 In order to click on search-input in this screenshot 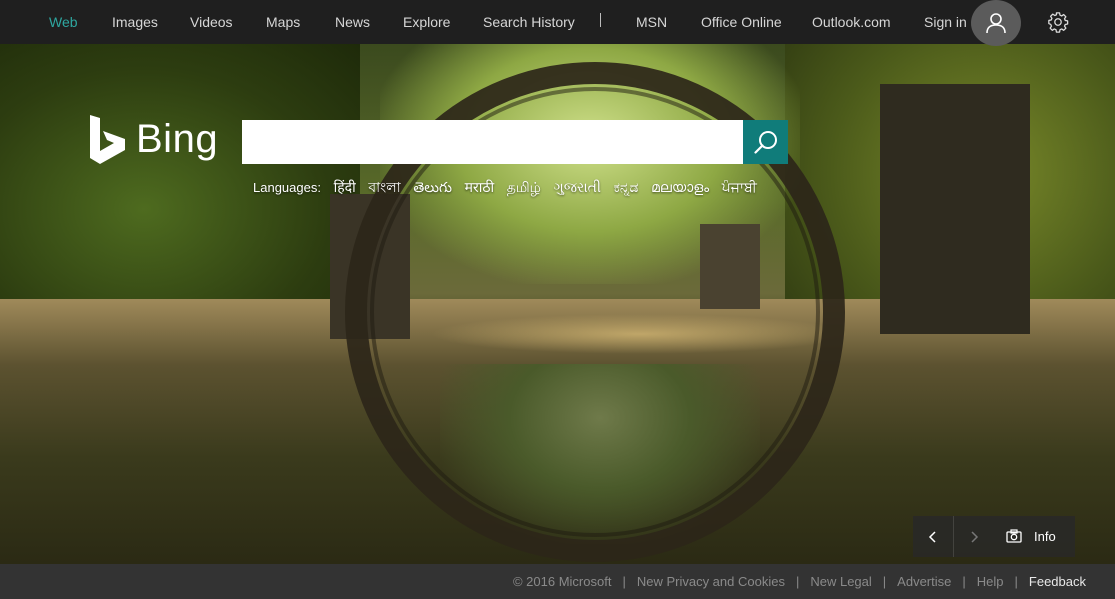, I will do `click(492, 142)`.